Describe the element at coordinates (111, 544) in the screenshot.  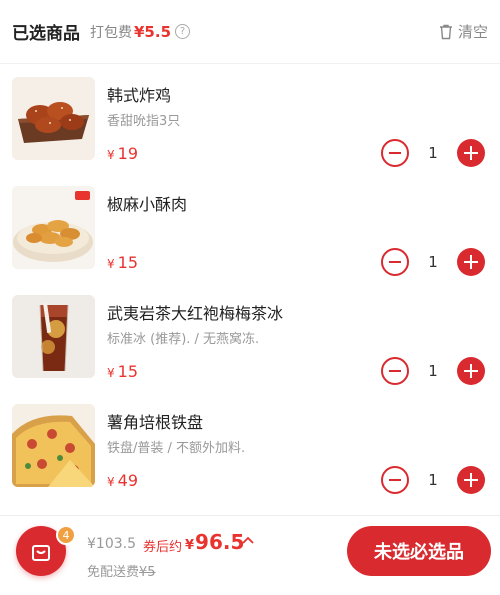
I see `original-total: ¥103.5` at that location.